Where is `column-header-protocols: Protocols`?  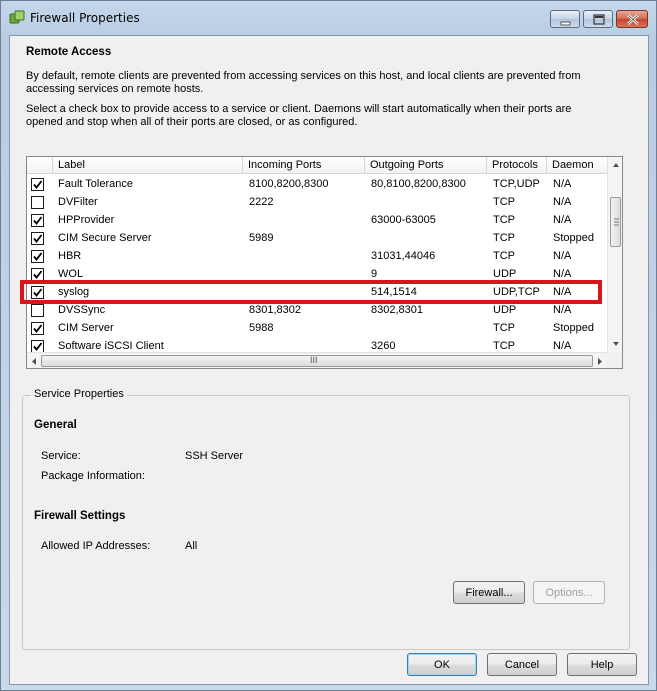
column-header-protocols: Protocols is located at coordinates (517, 165).